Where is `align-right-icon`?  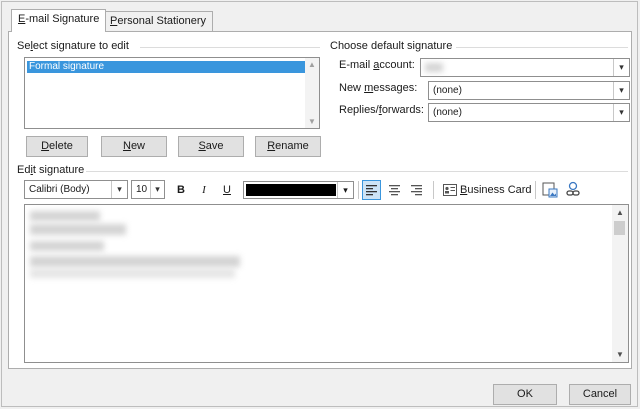
align-right-icon is located at coordinates (416, 190).